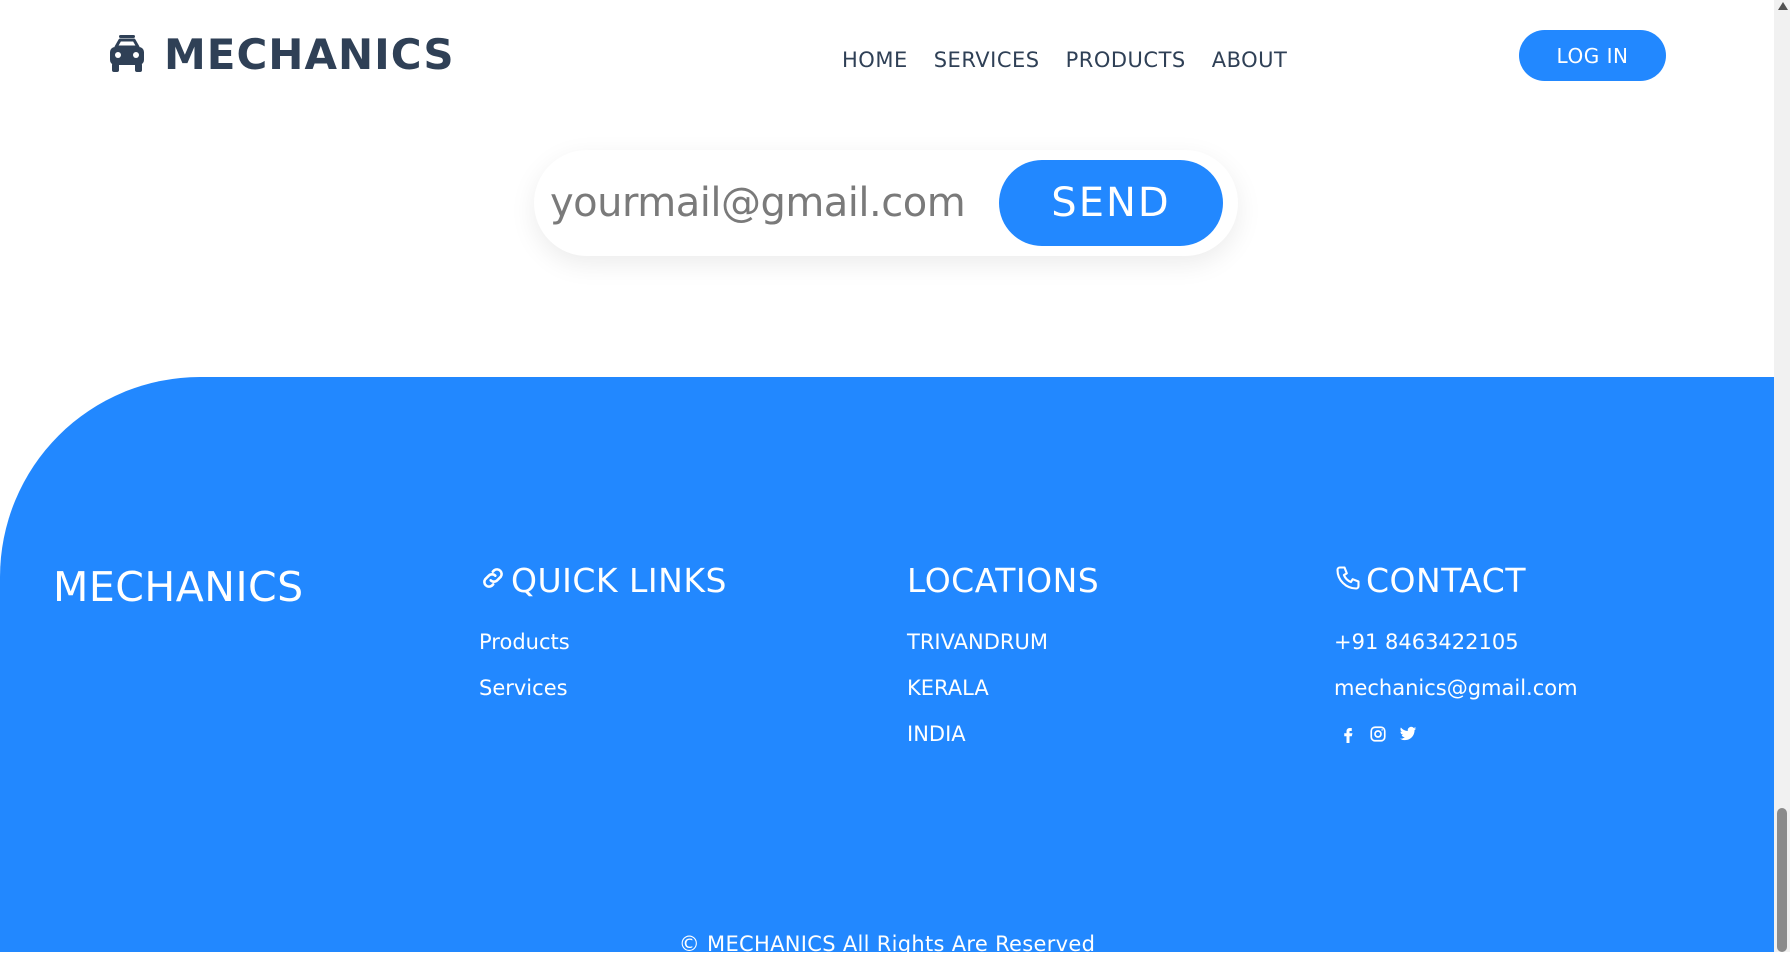 The height and width of the screenshot is (956, 1790). Describe the element at coordinates (948, 688) in the screenshot. I see `location-item: KERALA` at that location.